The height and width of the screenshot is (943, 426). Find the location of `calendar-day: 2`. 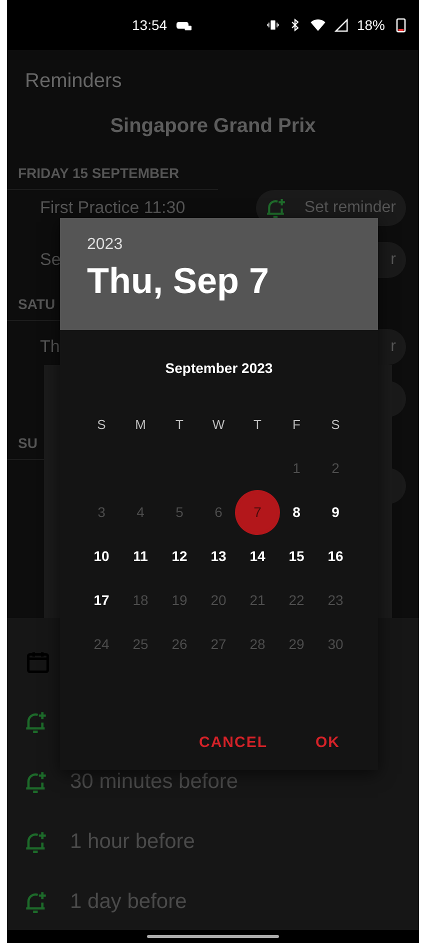

calendar-day: 2 is located at coordinates (335, 468).